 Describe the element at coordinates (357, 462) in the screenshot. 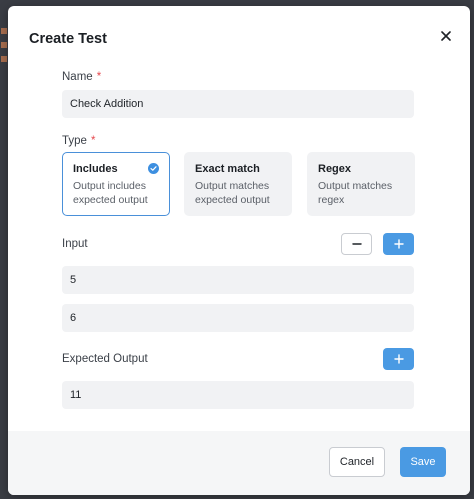

I see `cancel-button: Cancel` at that location.